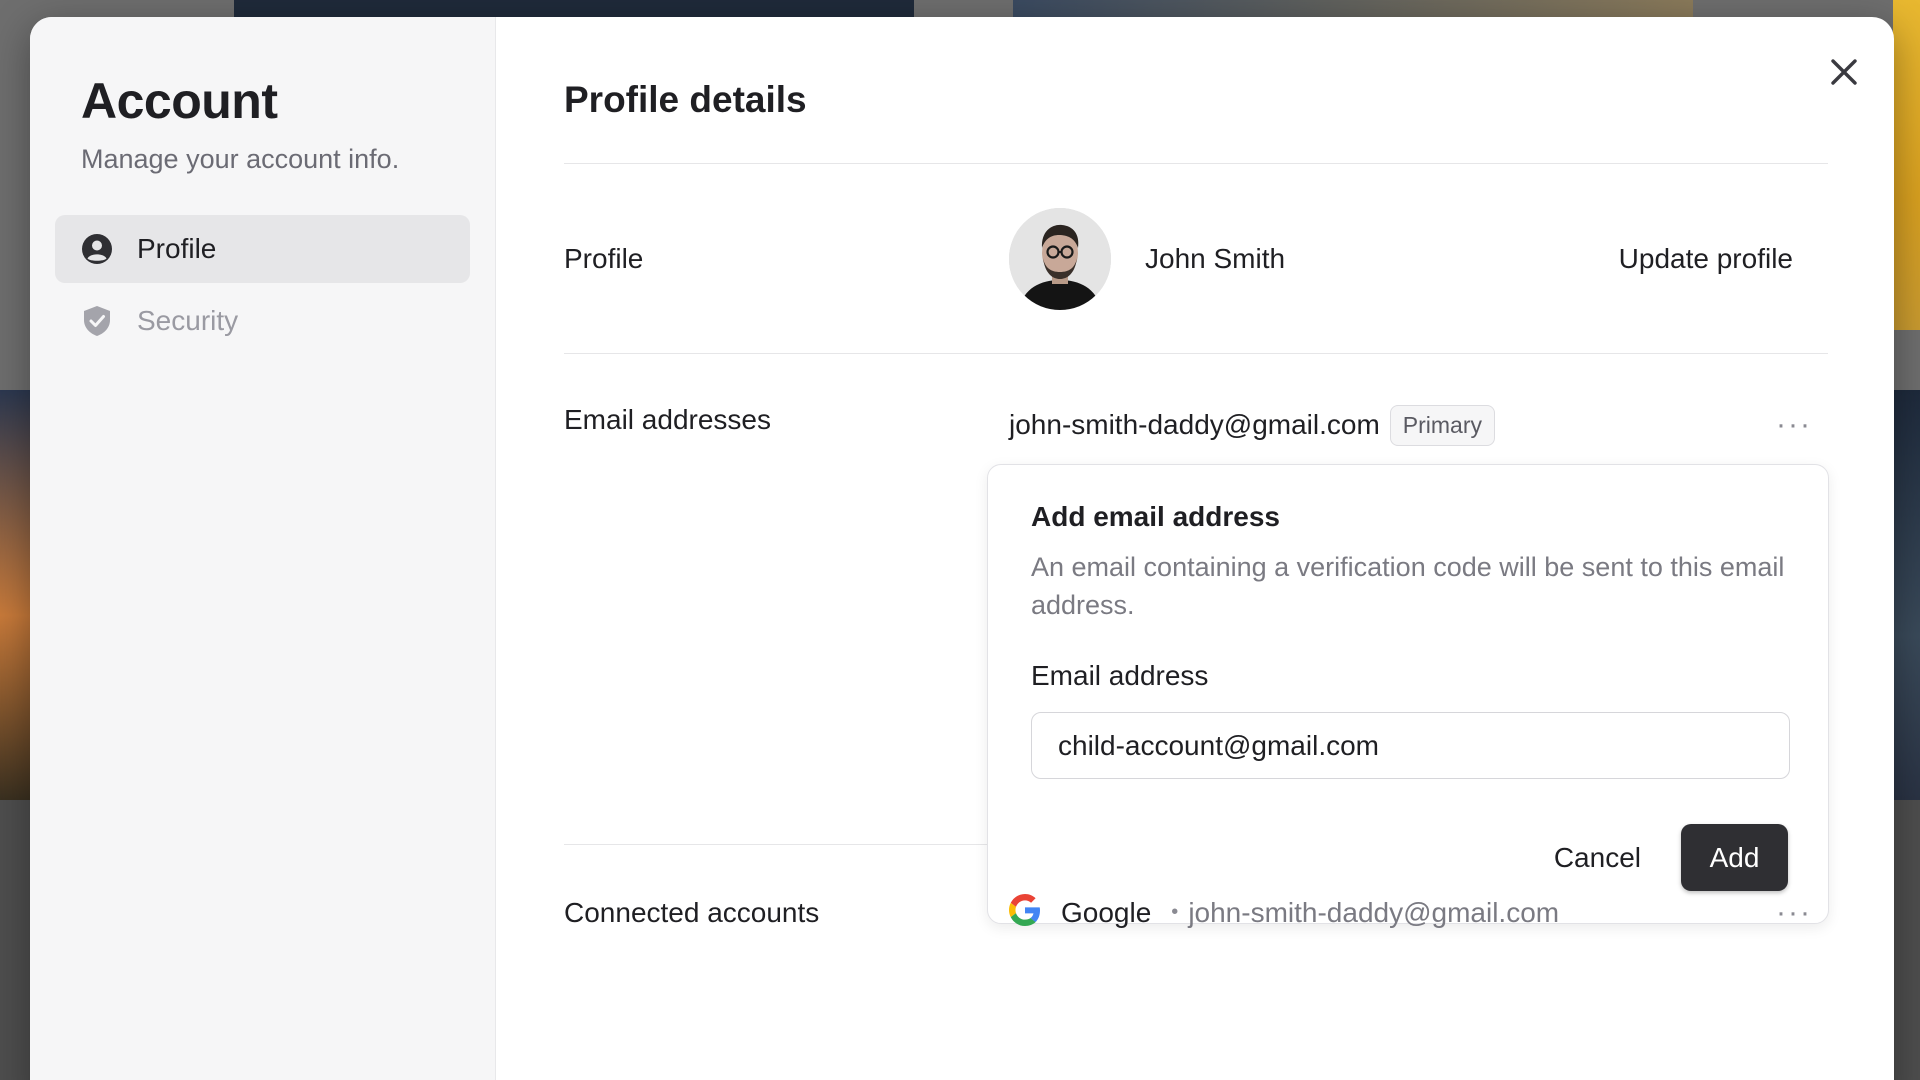 Image resolution: width=1920 pixels, height=1080 pixels. What do you see at coordinates (604, 258) in the screenshot?
I see `profile-label: Profile` at bounding box center [604, 258].